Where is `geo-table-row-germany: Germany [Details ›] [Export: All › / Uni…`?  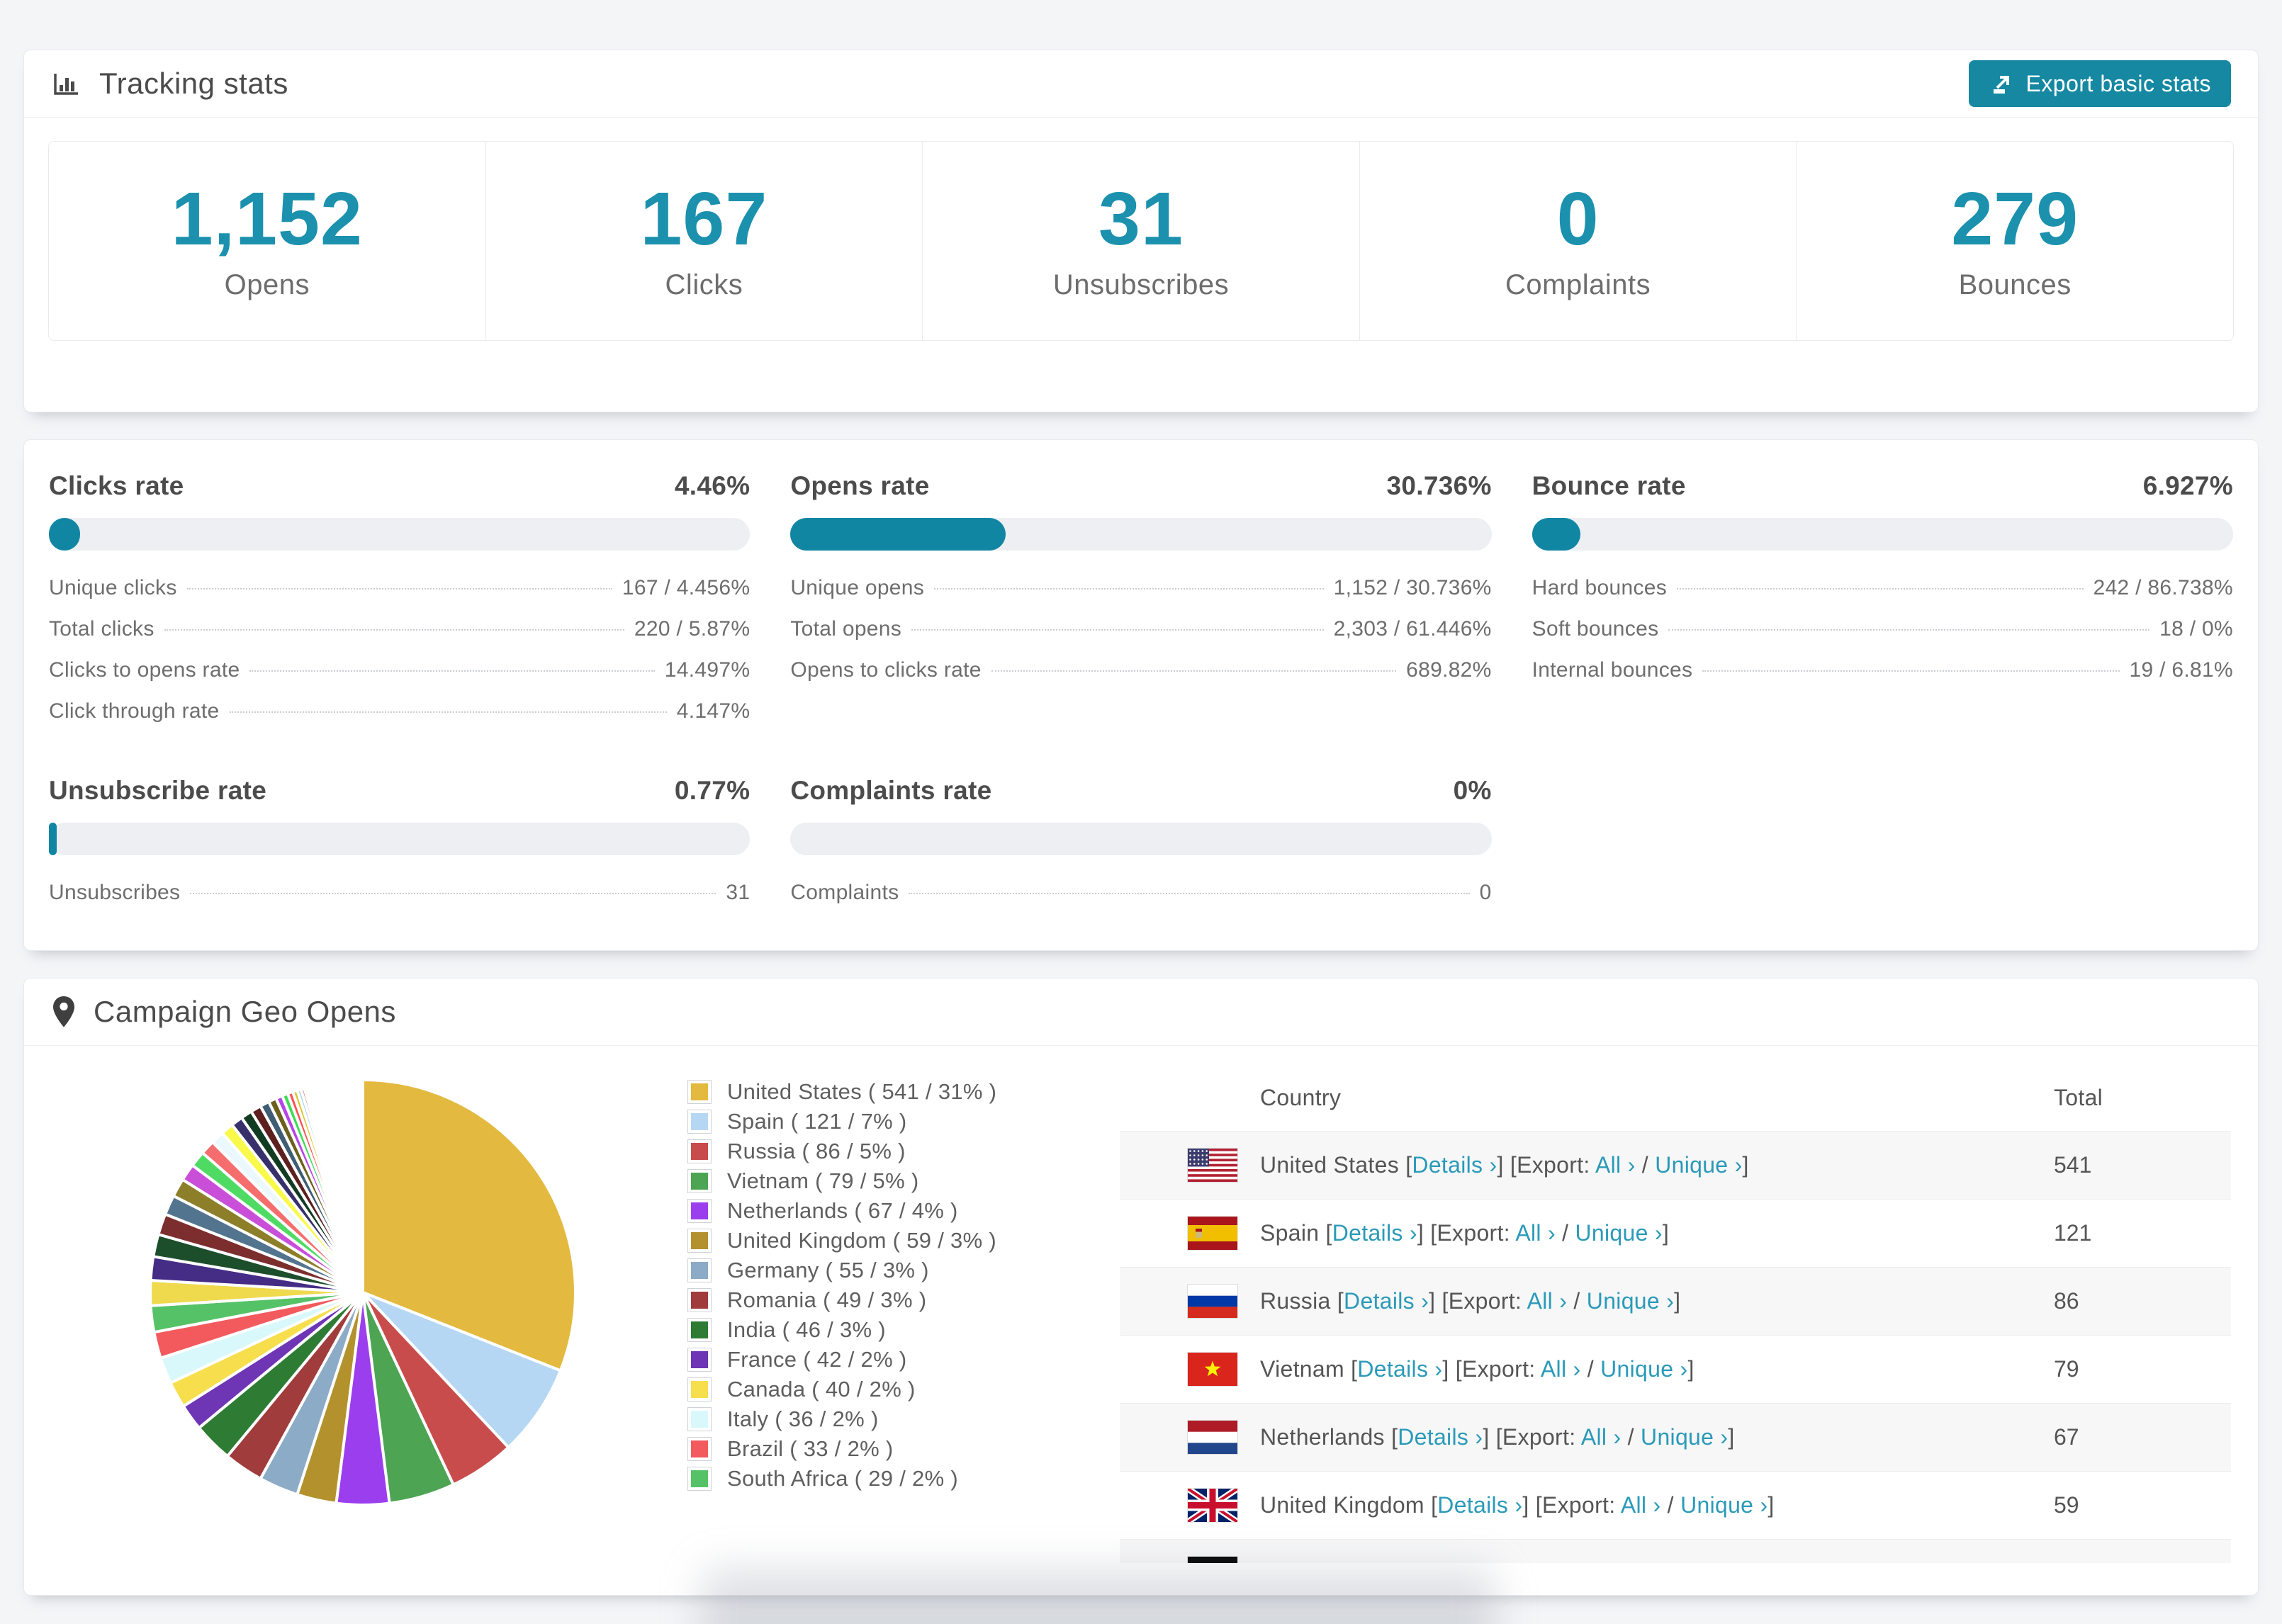
geo-table-row-germany: Germany [Details ›] [Export: All › / Uni… is located at coordinates (1676, 1551).